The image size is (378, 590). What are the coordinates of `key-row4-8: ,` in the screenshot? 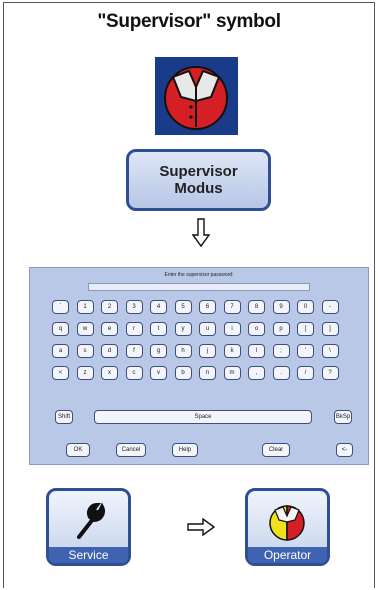 It's located at (256, 373).